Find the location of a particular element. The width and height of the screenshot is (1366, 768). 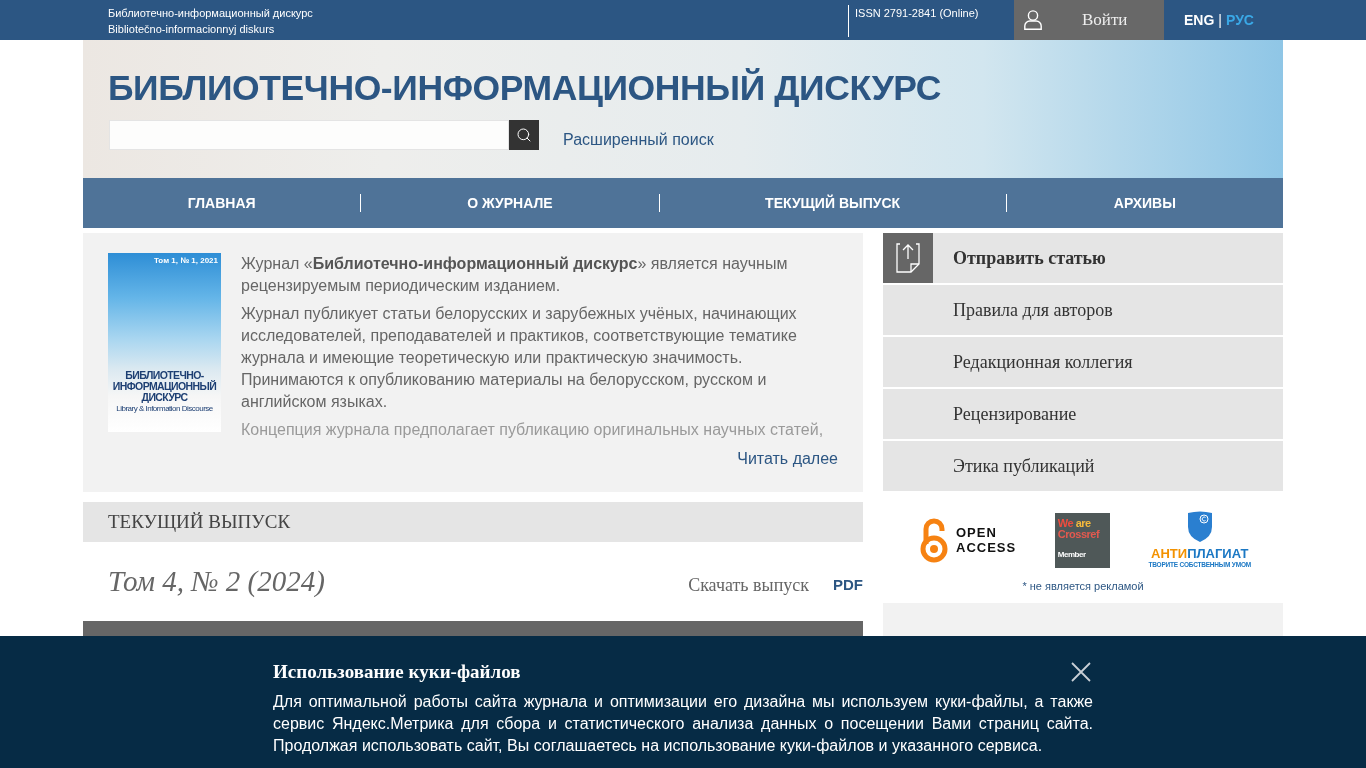

site-name-latin: Bibliotečno-informacionnyj diskurs is located at coordinates (191, 29).